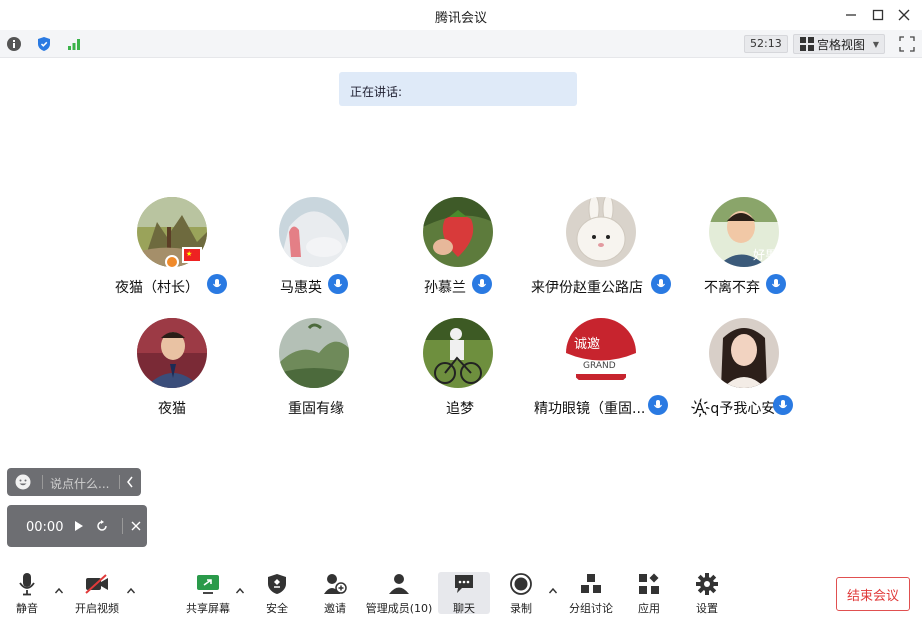 The height and width of the screenshot is (617, 922). What do you see at coordinates (521, 584) in the screenshot?
I see `record-icon` at bounding box center [521, 584].